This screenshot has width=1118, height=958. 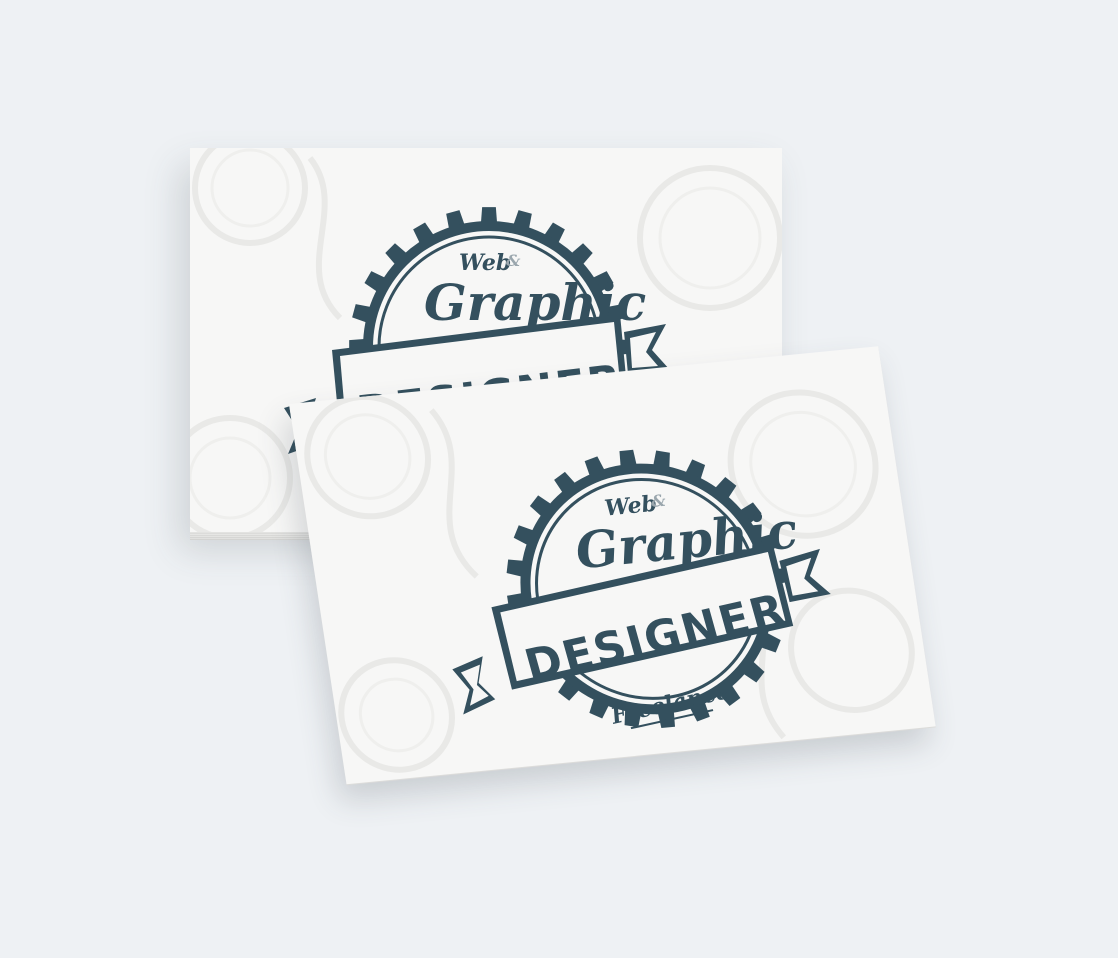 I want to click on designer-badge-logo: Web & Graphic DESIGNER Freelance, so click(x=641, y=589).